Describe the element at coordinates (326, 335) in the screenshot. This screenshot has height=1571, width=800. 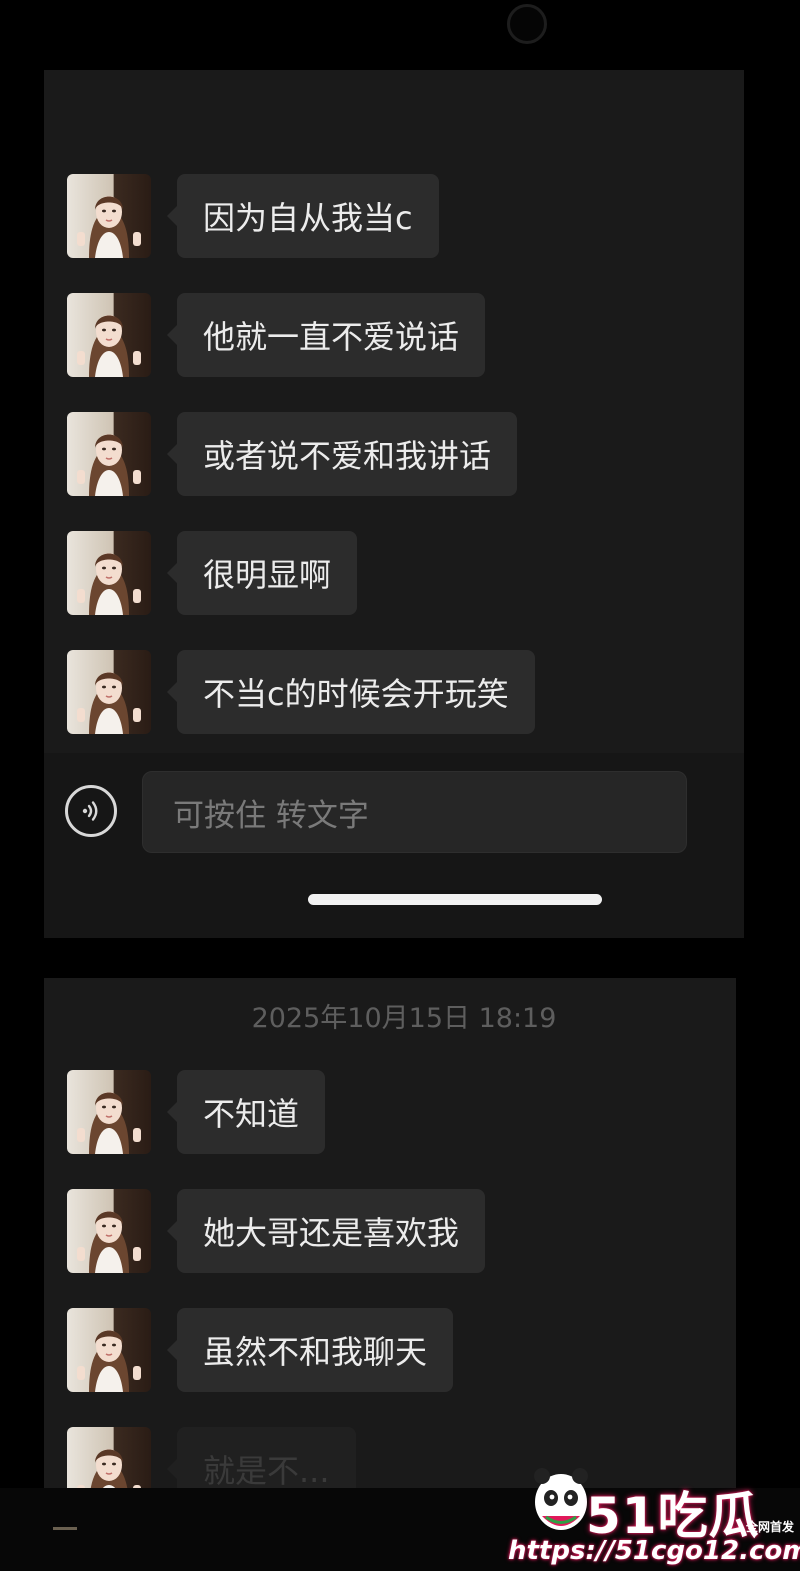
I see `message-bubble: 他就一直不爱说话` at that location.